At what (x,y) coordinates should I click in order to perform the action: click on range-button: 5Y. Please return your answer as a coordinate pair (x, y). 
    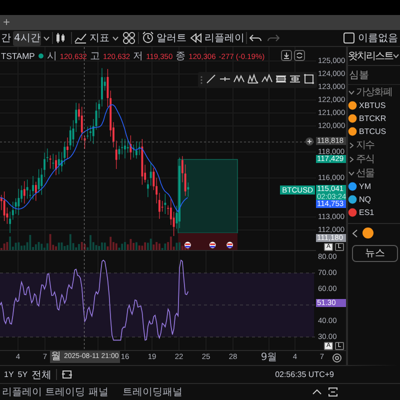
    Looking at the image, I should click on (23, 374).